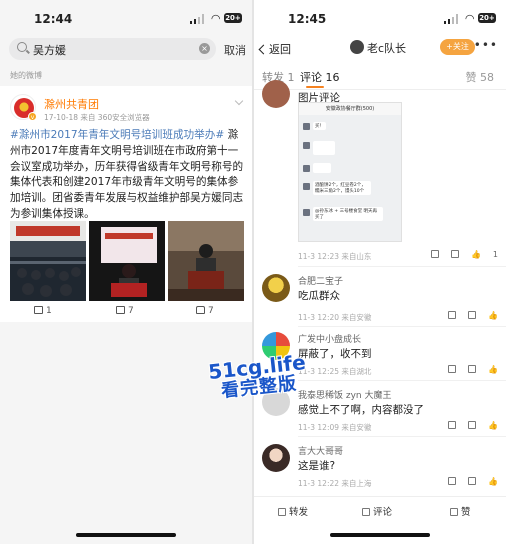 Image resolution: width=506 pixels, height=544 pixels. I want to click on chevron-down-icon, so click(239, 101).